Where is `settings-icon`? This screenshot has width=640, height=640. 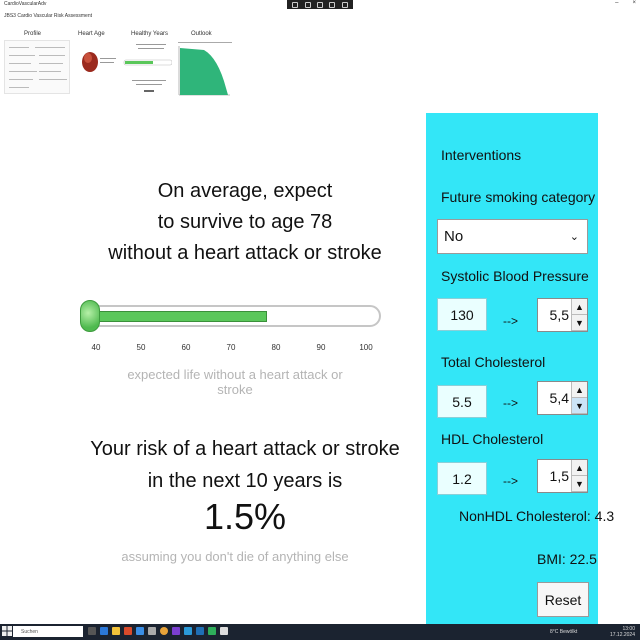 settings-icon is located at coordinates (152, 631).